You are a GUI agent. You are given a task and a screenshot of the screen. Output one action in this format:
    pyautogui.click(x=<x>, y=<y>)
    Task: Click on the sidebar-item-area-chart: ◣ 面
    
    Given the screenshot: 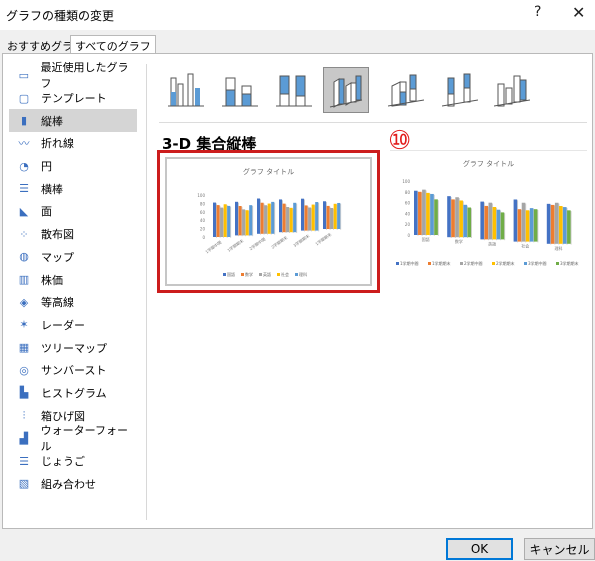 What is the action you would take?
    pyautogui.click(x=73, y=211)
    